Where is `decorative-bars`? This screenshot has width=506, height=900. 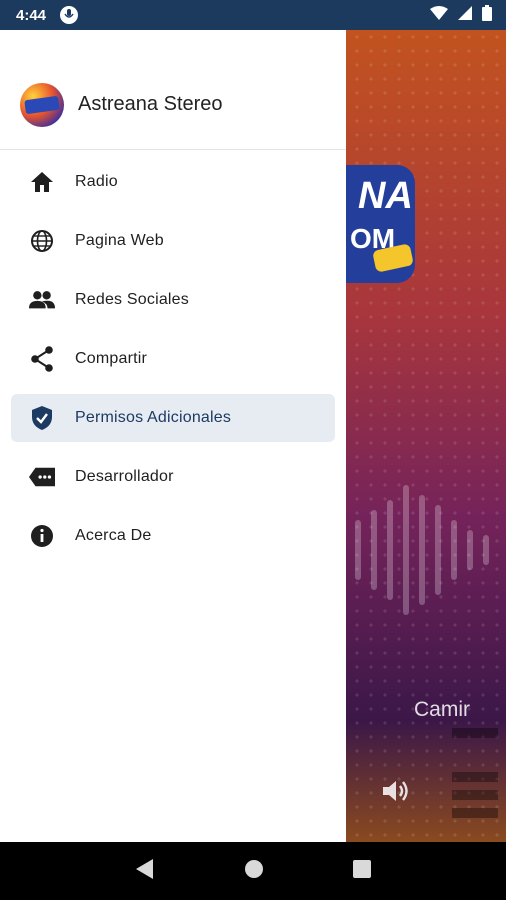 decorative-bars is located at coordinates (475, 777).